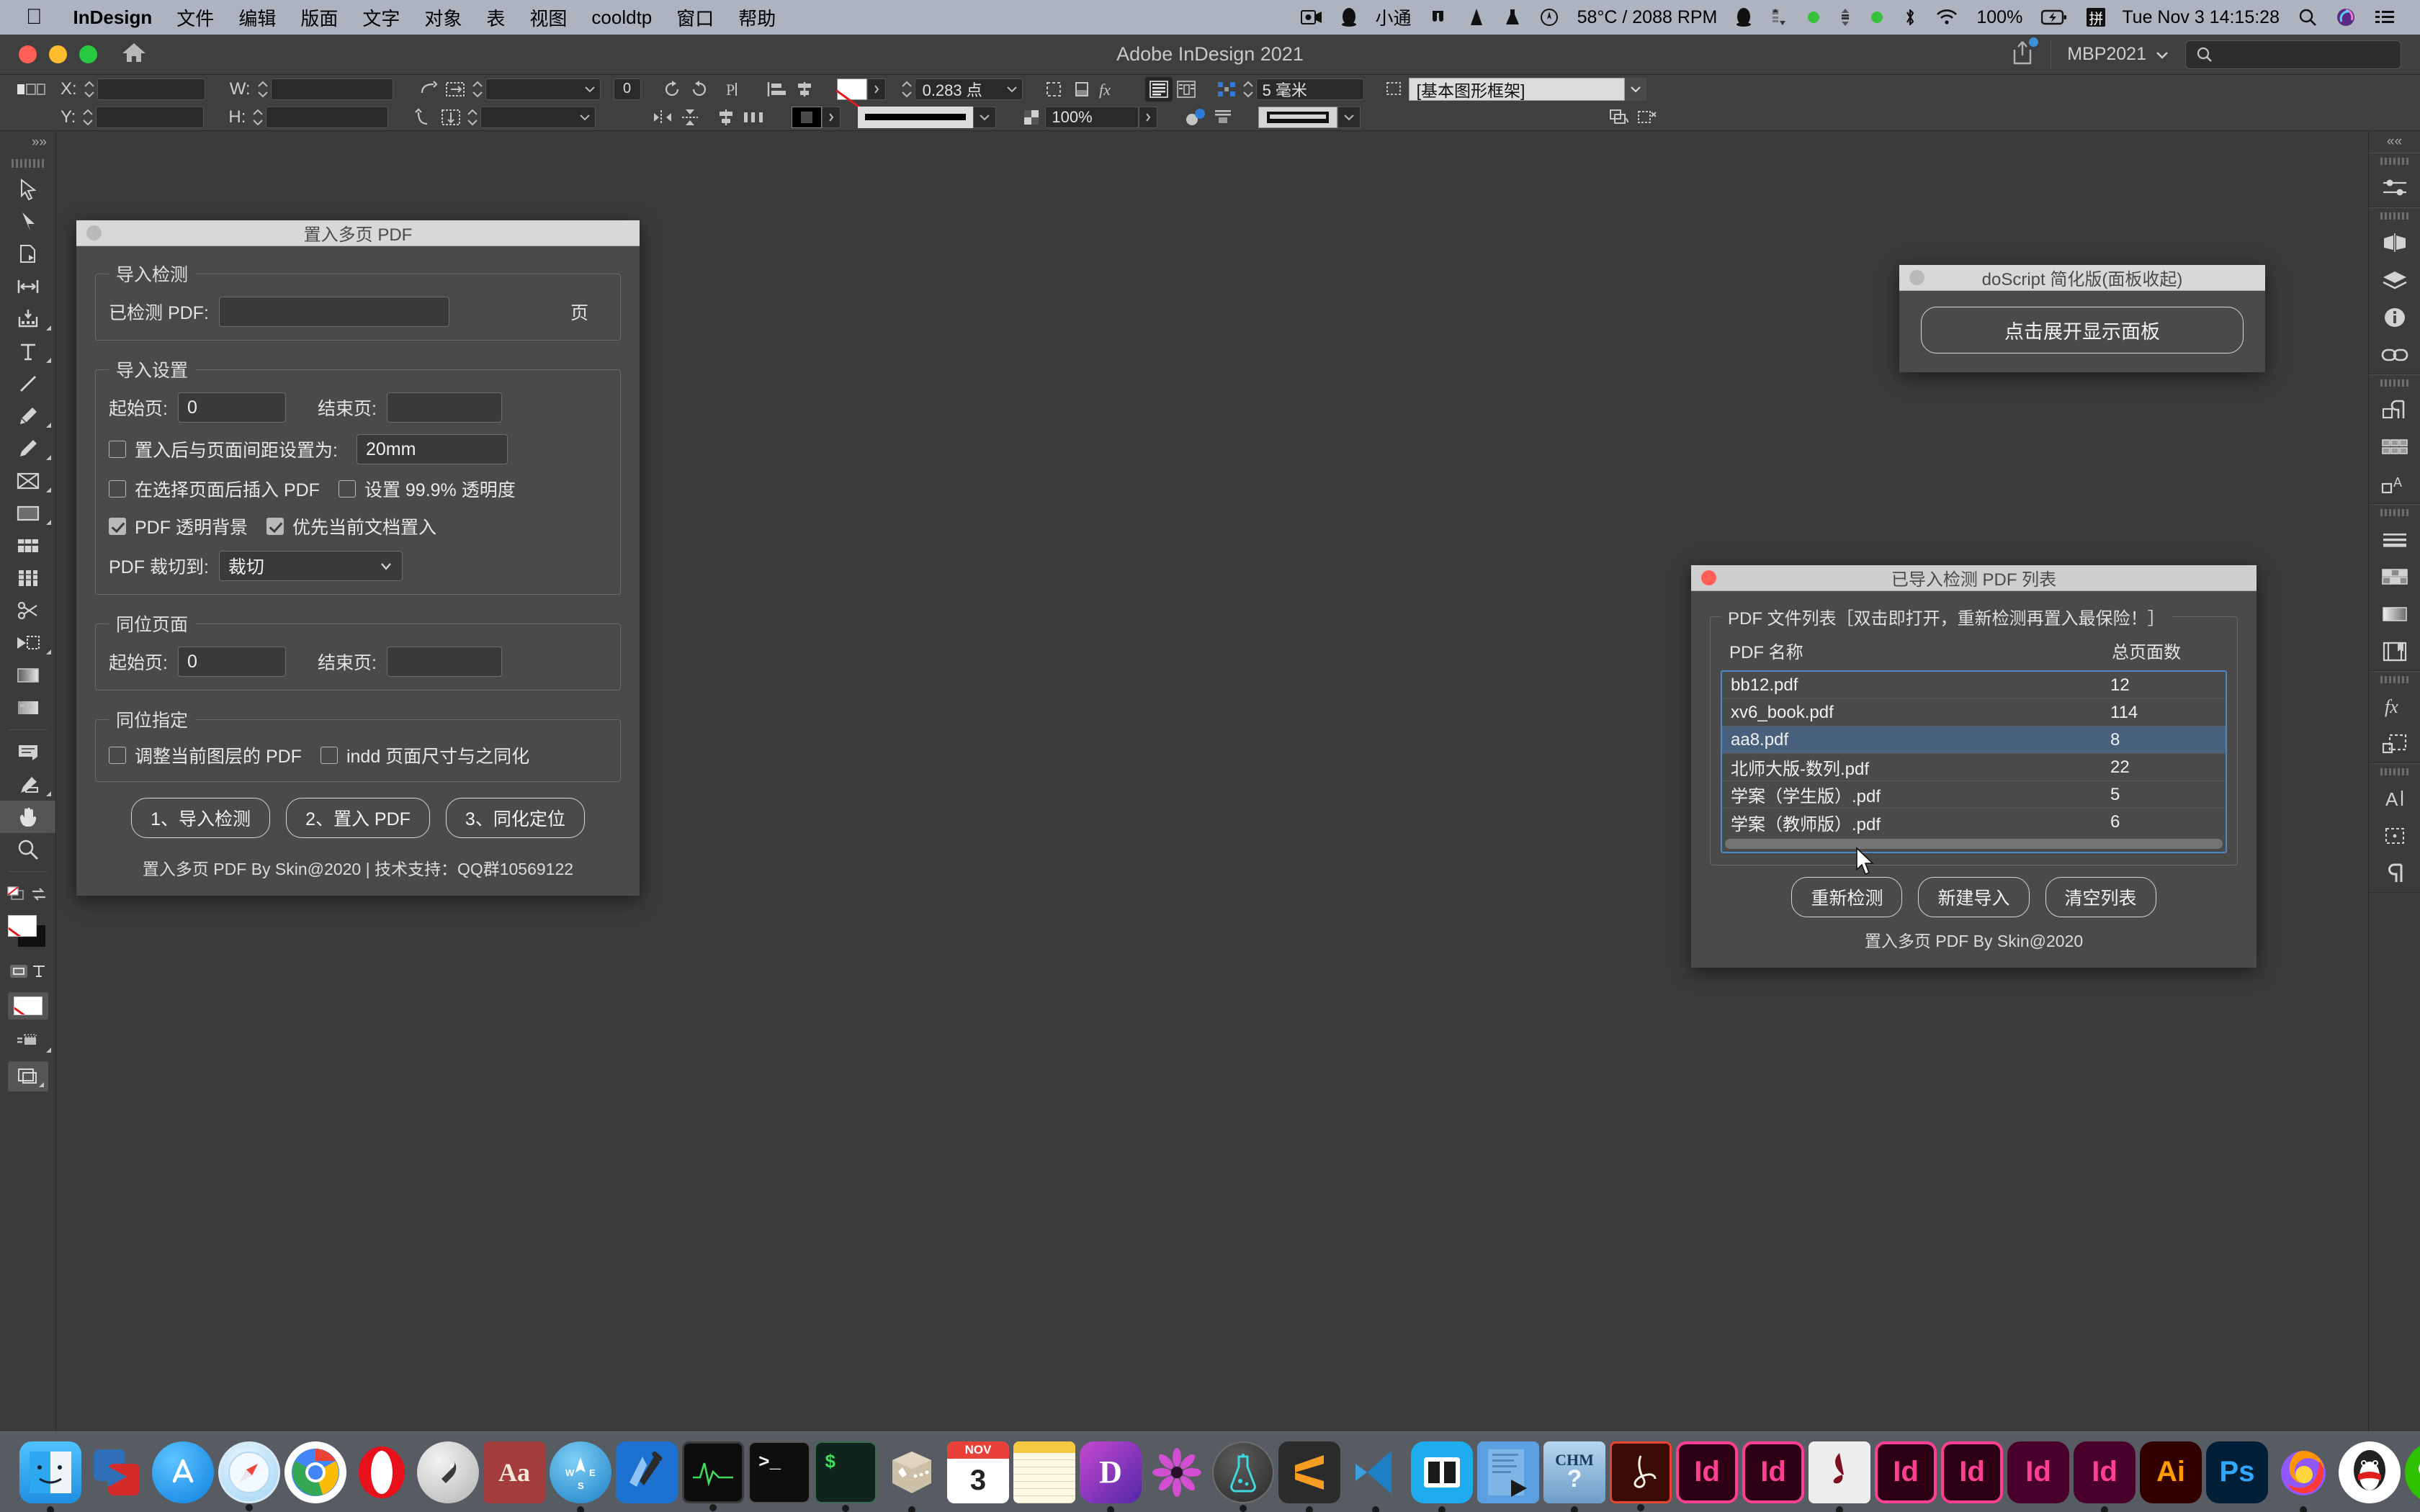  I want to click on clear-list-button: 清空列表, so click(2100, 897).